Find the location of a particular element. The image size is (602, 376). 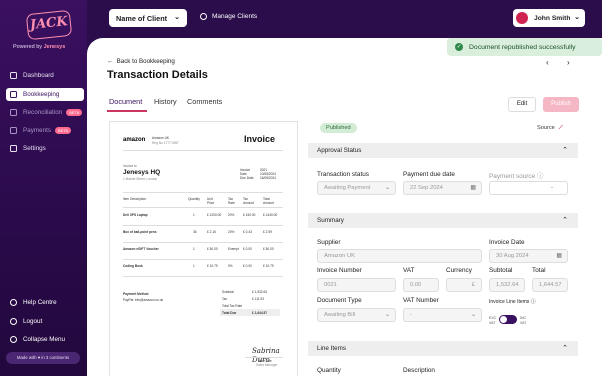

description-label: Description is located at coordinates (419, 370).